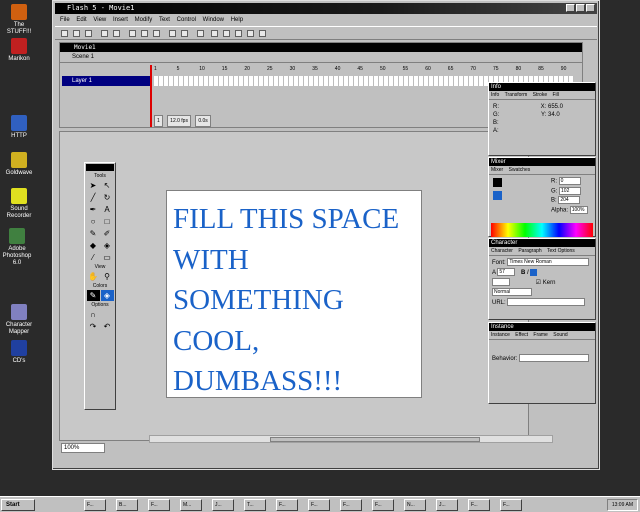  Describe the element at coordinates (144, 33) in the screenshot. I see `copy-icon` at that location.